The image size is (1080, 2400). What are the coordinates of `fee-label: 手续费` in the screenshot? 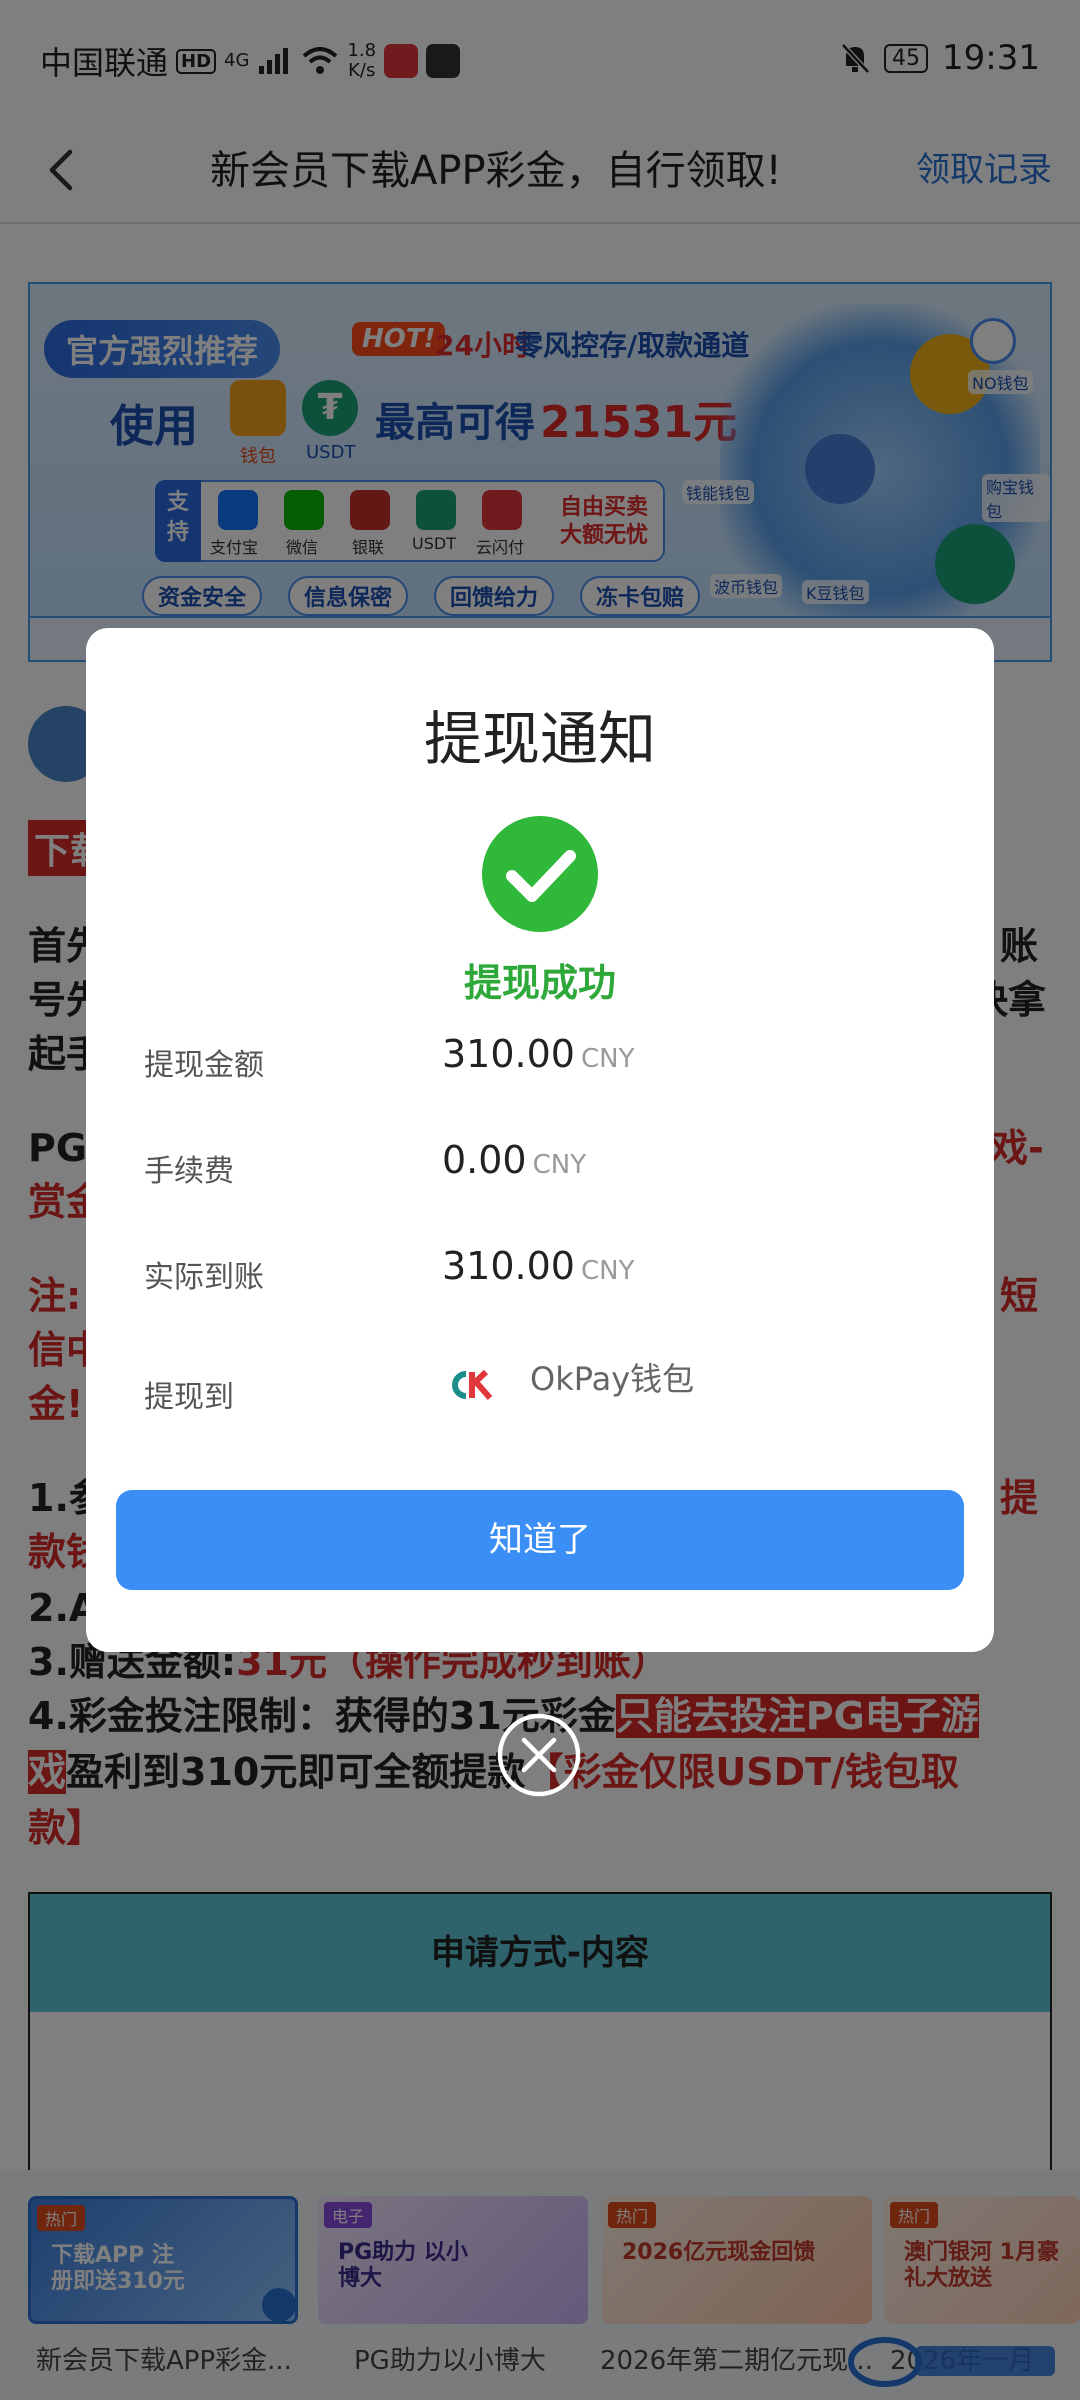 It's located at (189, 1171).